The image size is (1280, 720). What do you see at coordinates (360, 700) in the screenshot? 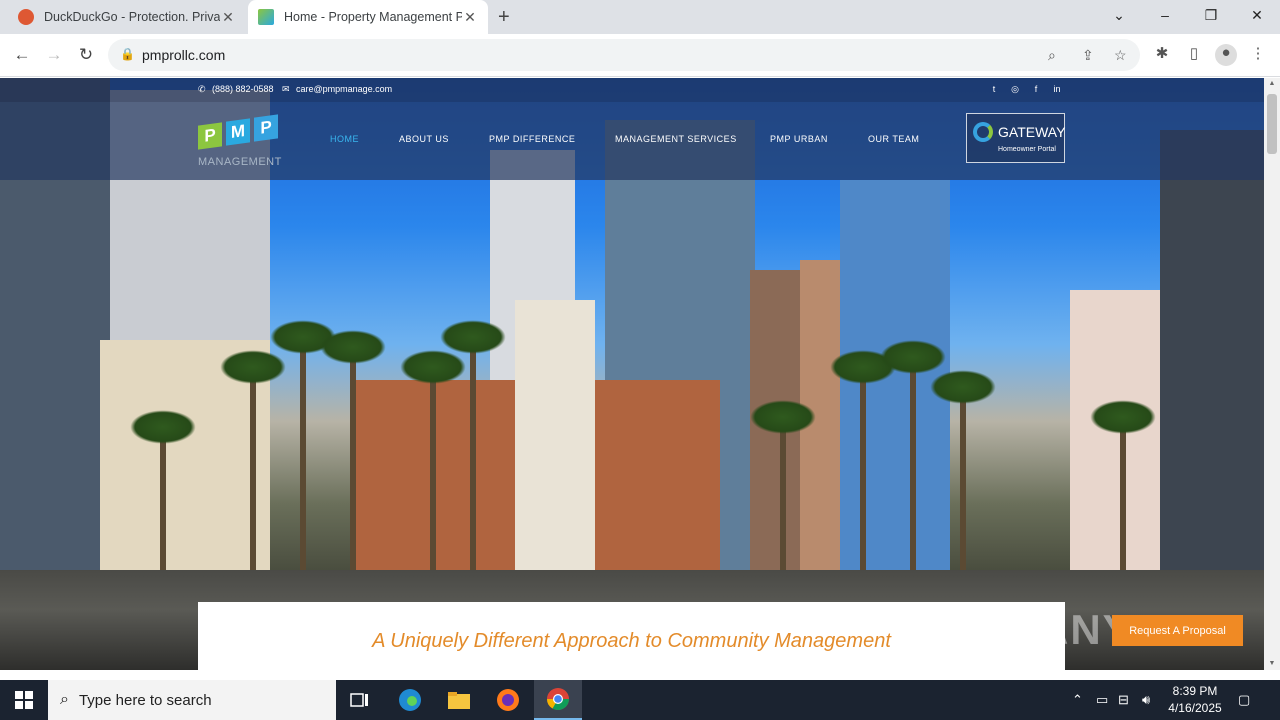
I see `task-view-icon` at bounding box center [360, 700].